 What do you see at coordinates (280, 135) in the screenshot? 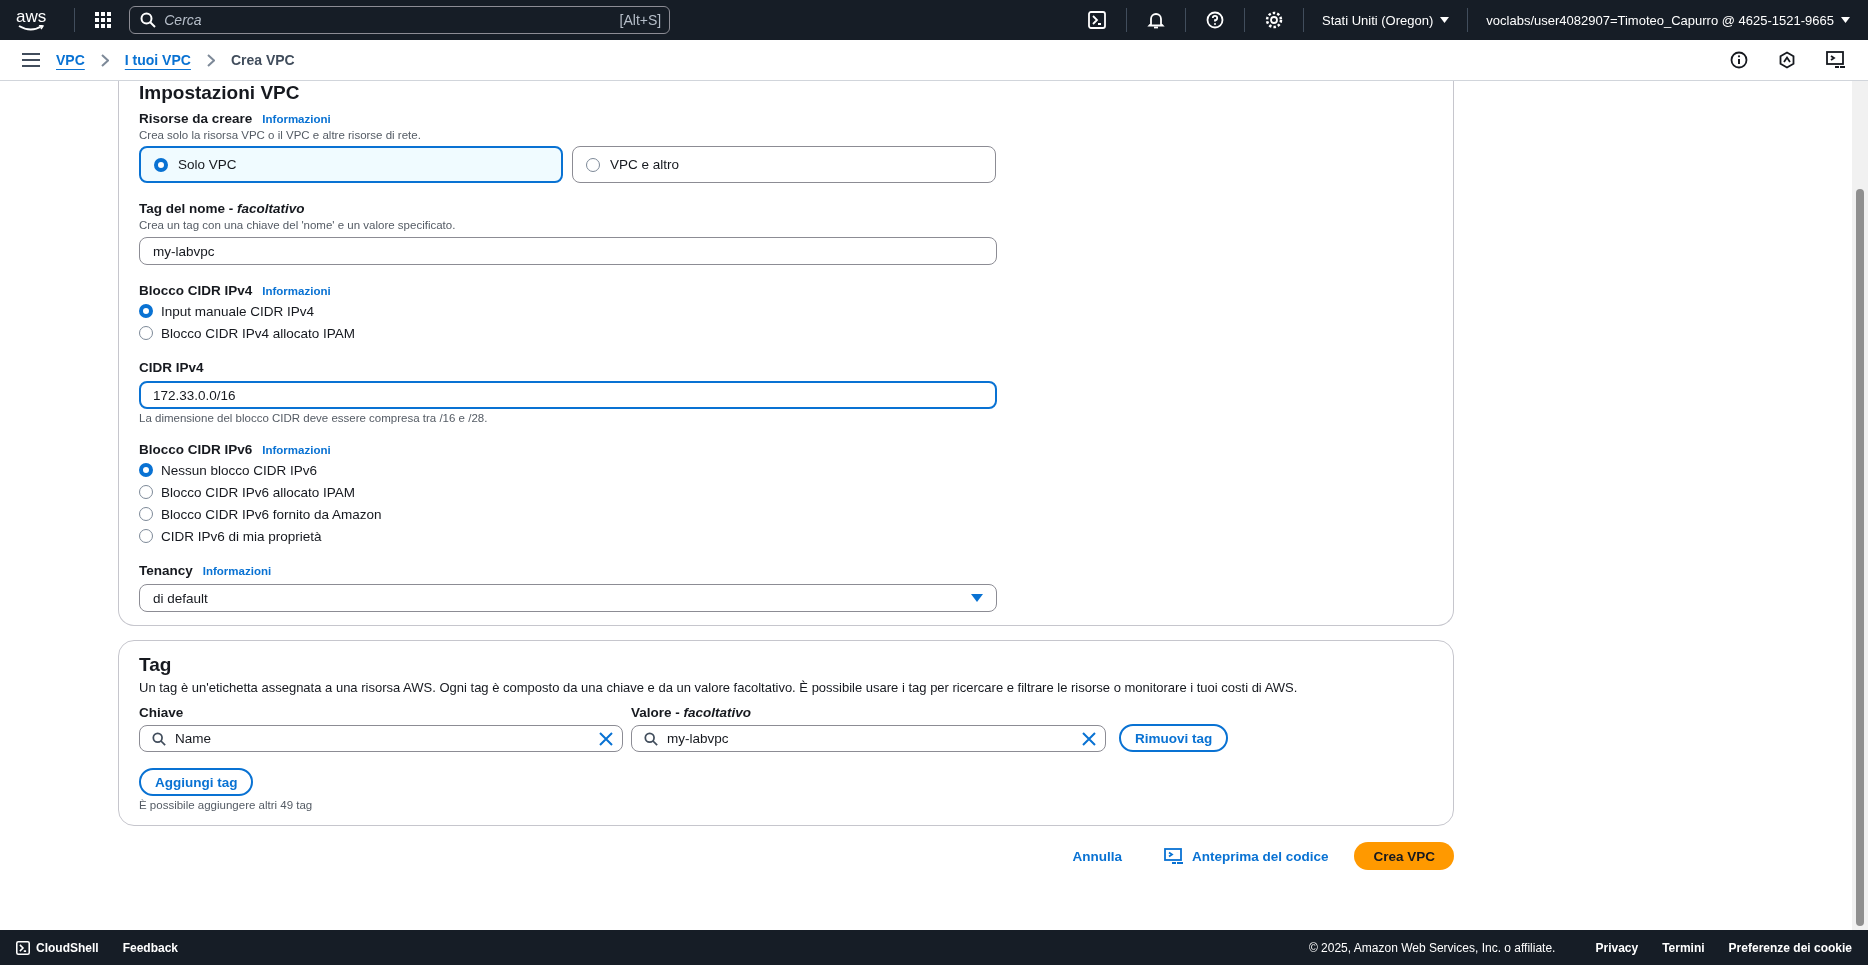
I see `field-description: Crea solo la risorsa VPC o il VPC e altre risorse di rete.` at bounding box center [280, 135].